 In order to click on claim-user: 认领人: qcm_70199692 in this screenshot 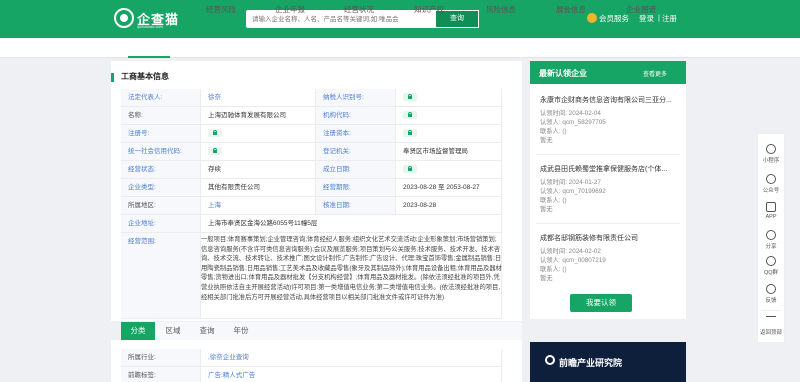, I will do `click(573, 191)`.